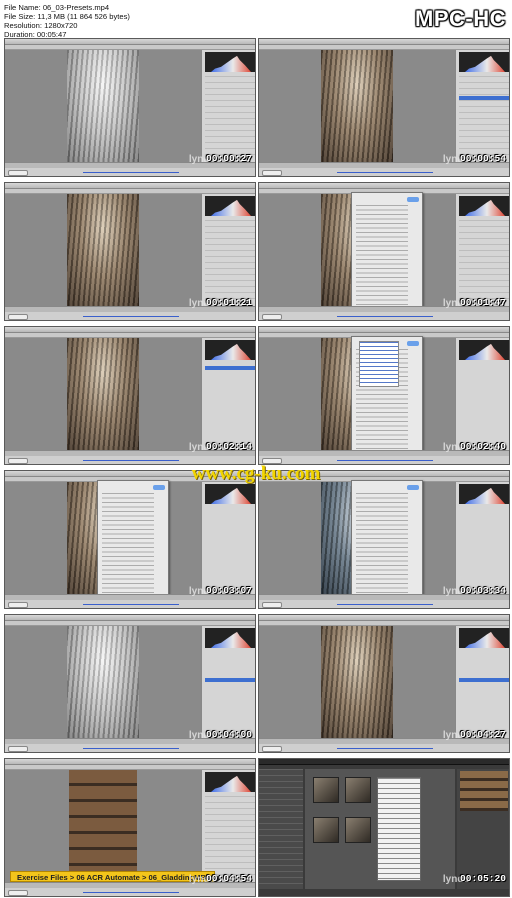 Image resolution: width=512 pixels, height=898 pixels. I want to click on frame-thumbnail: lynda 00:03:07, so click(130, 539).